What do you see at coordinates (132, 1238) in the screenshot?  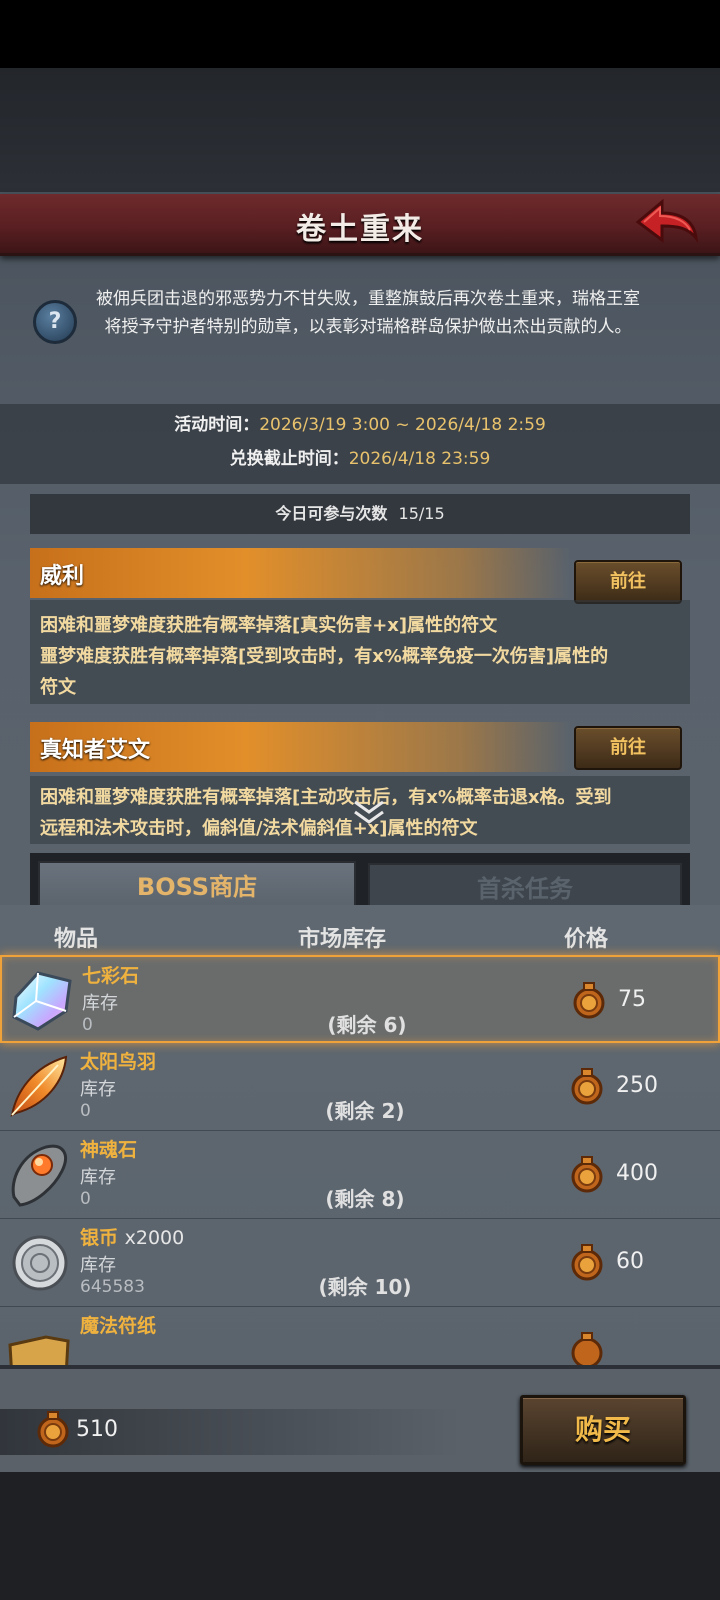 I see `item-name: 银币 x2000` at bounding box center [132, 1238].